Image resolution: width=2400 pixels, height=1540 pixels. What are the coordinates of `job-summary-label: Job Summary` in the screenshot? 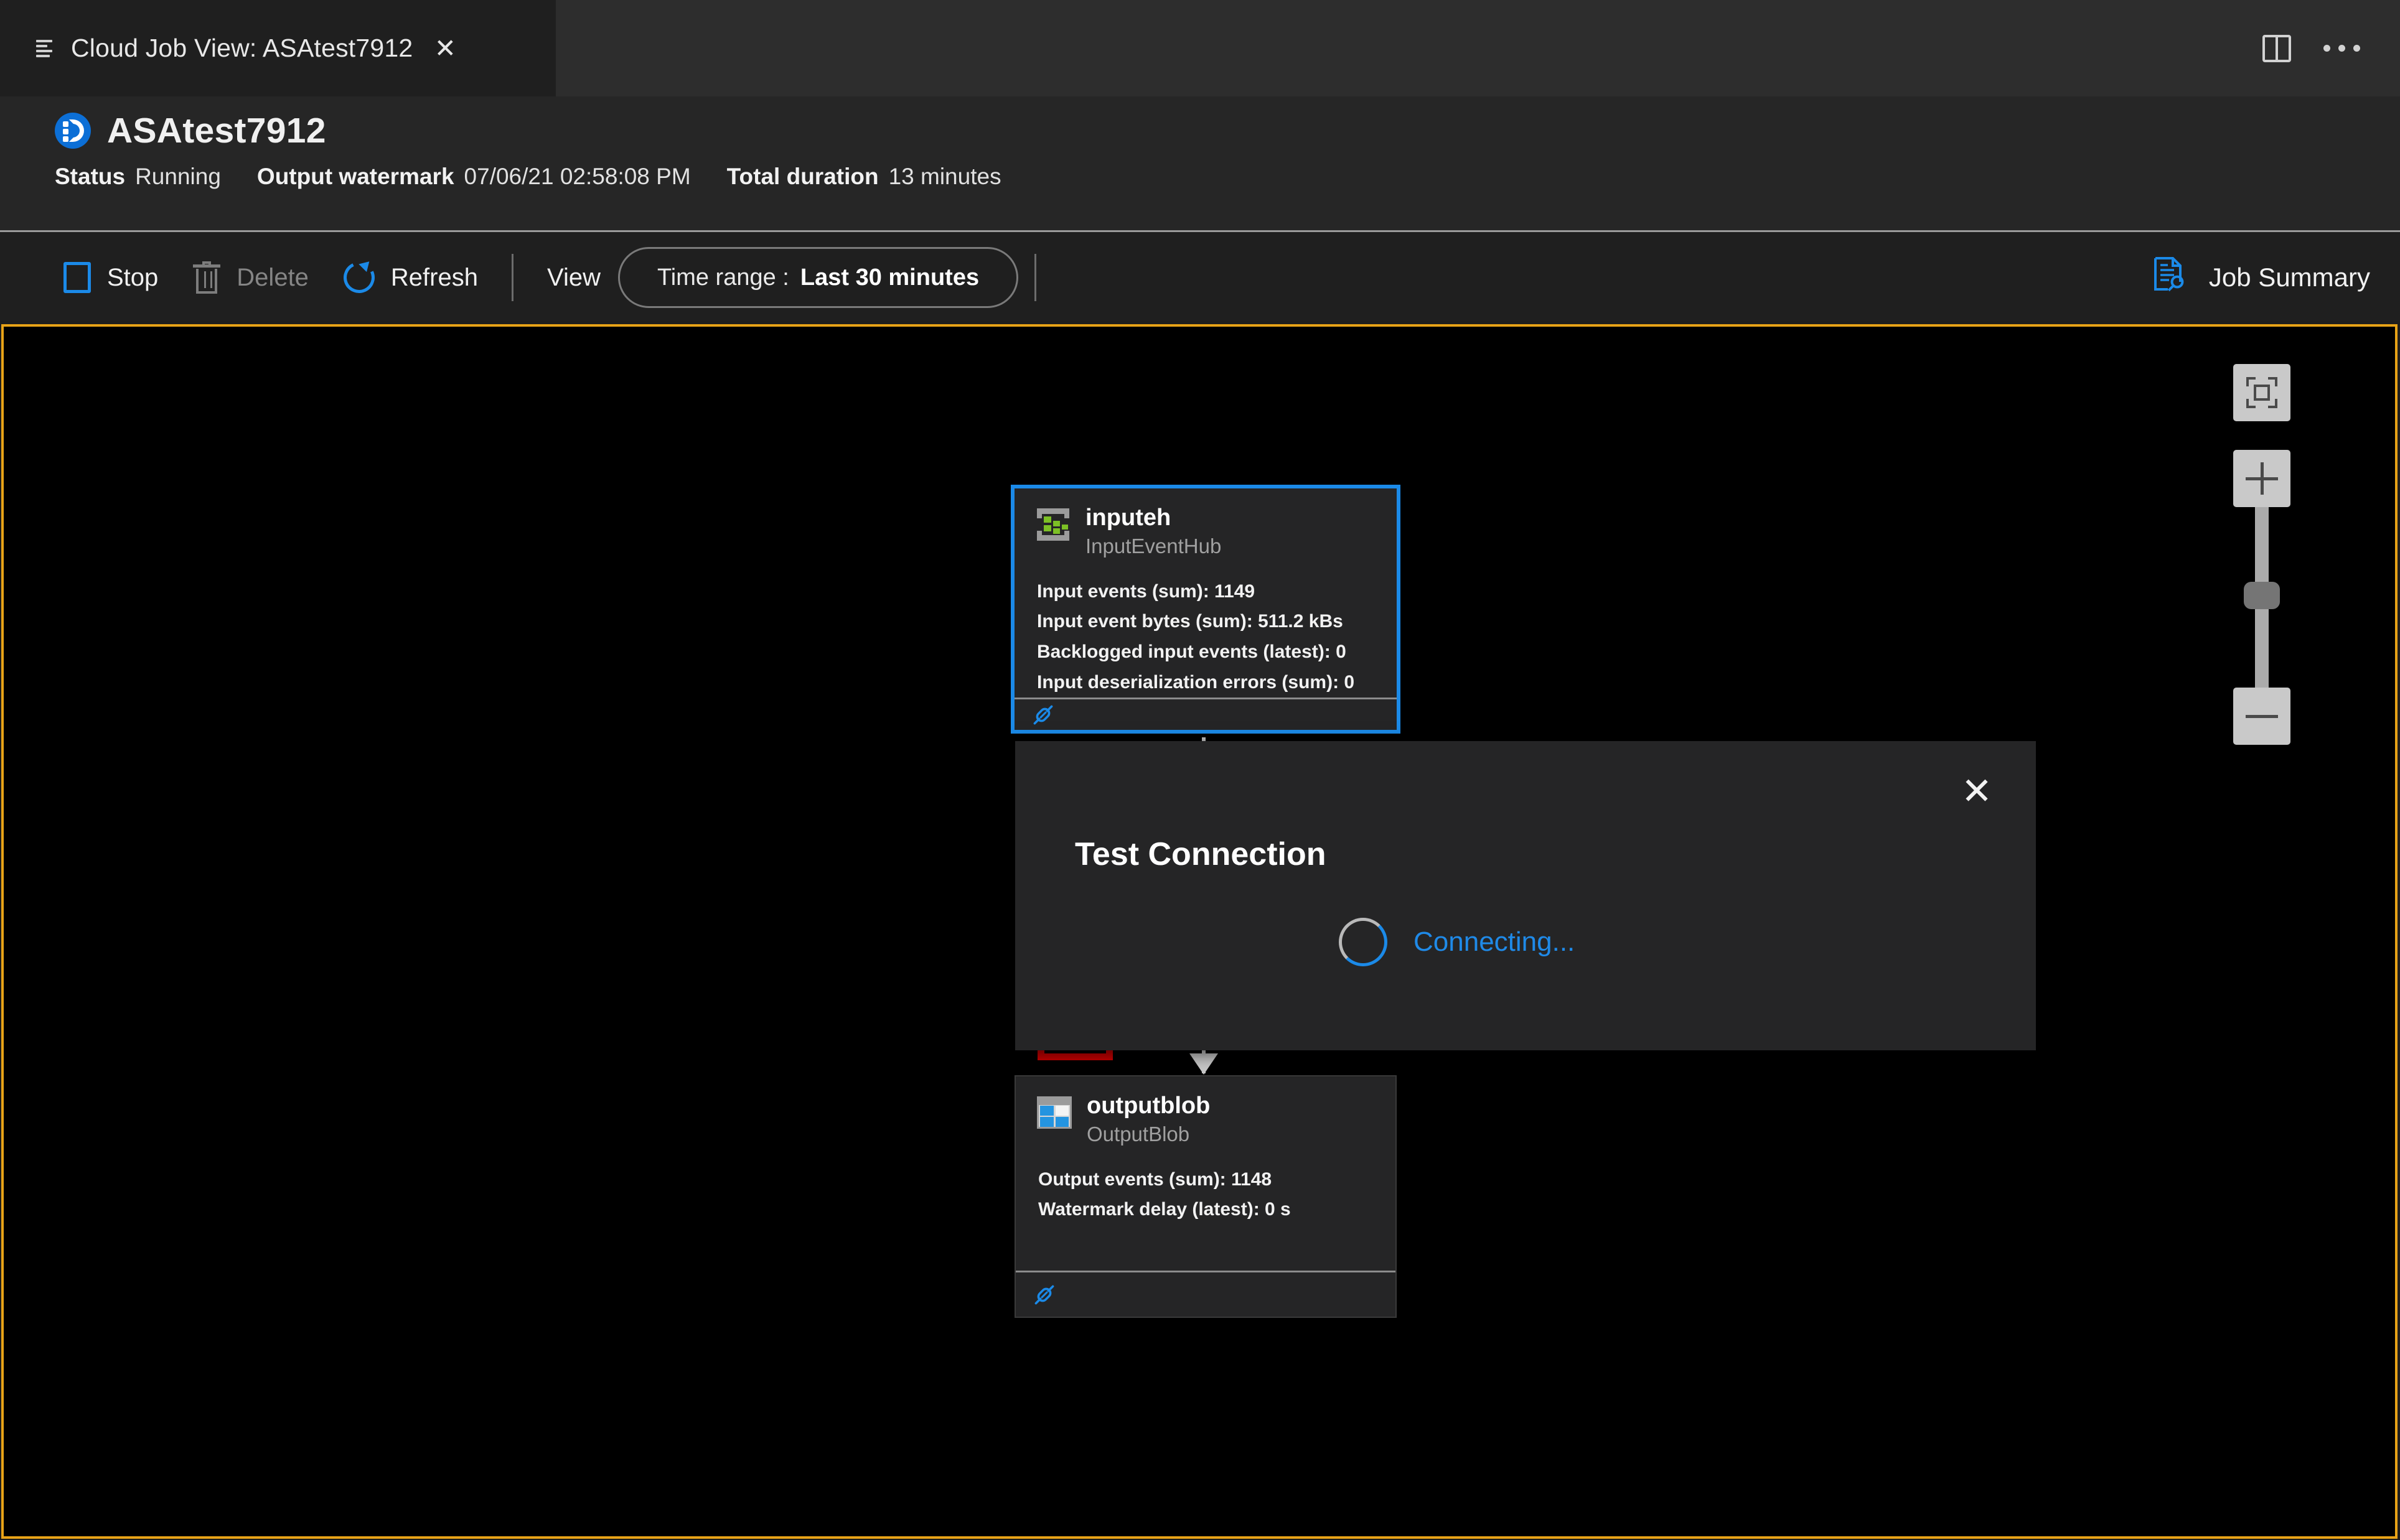 It's located at (2289, 277).